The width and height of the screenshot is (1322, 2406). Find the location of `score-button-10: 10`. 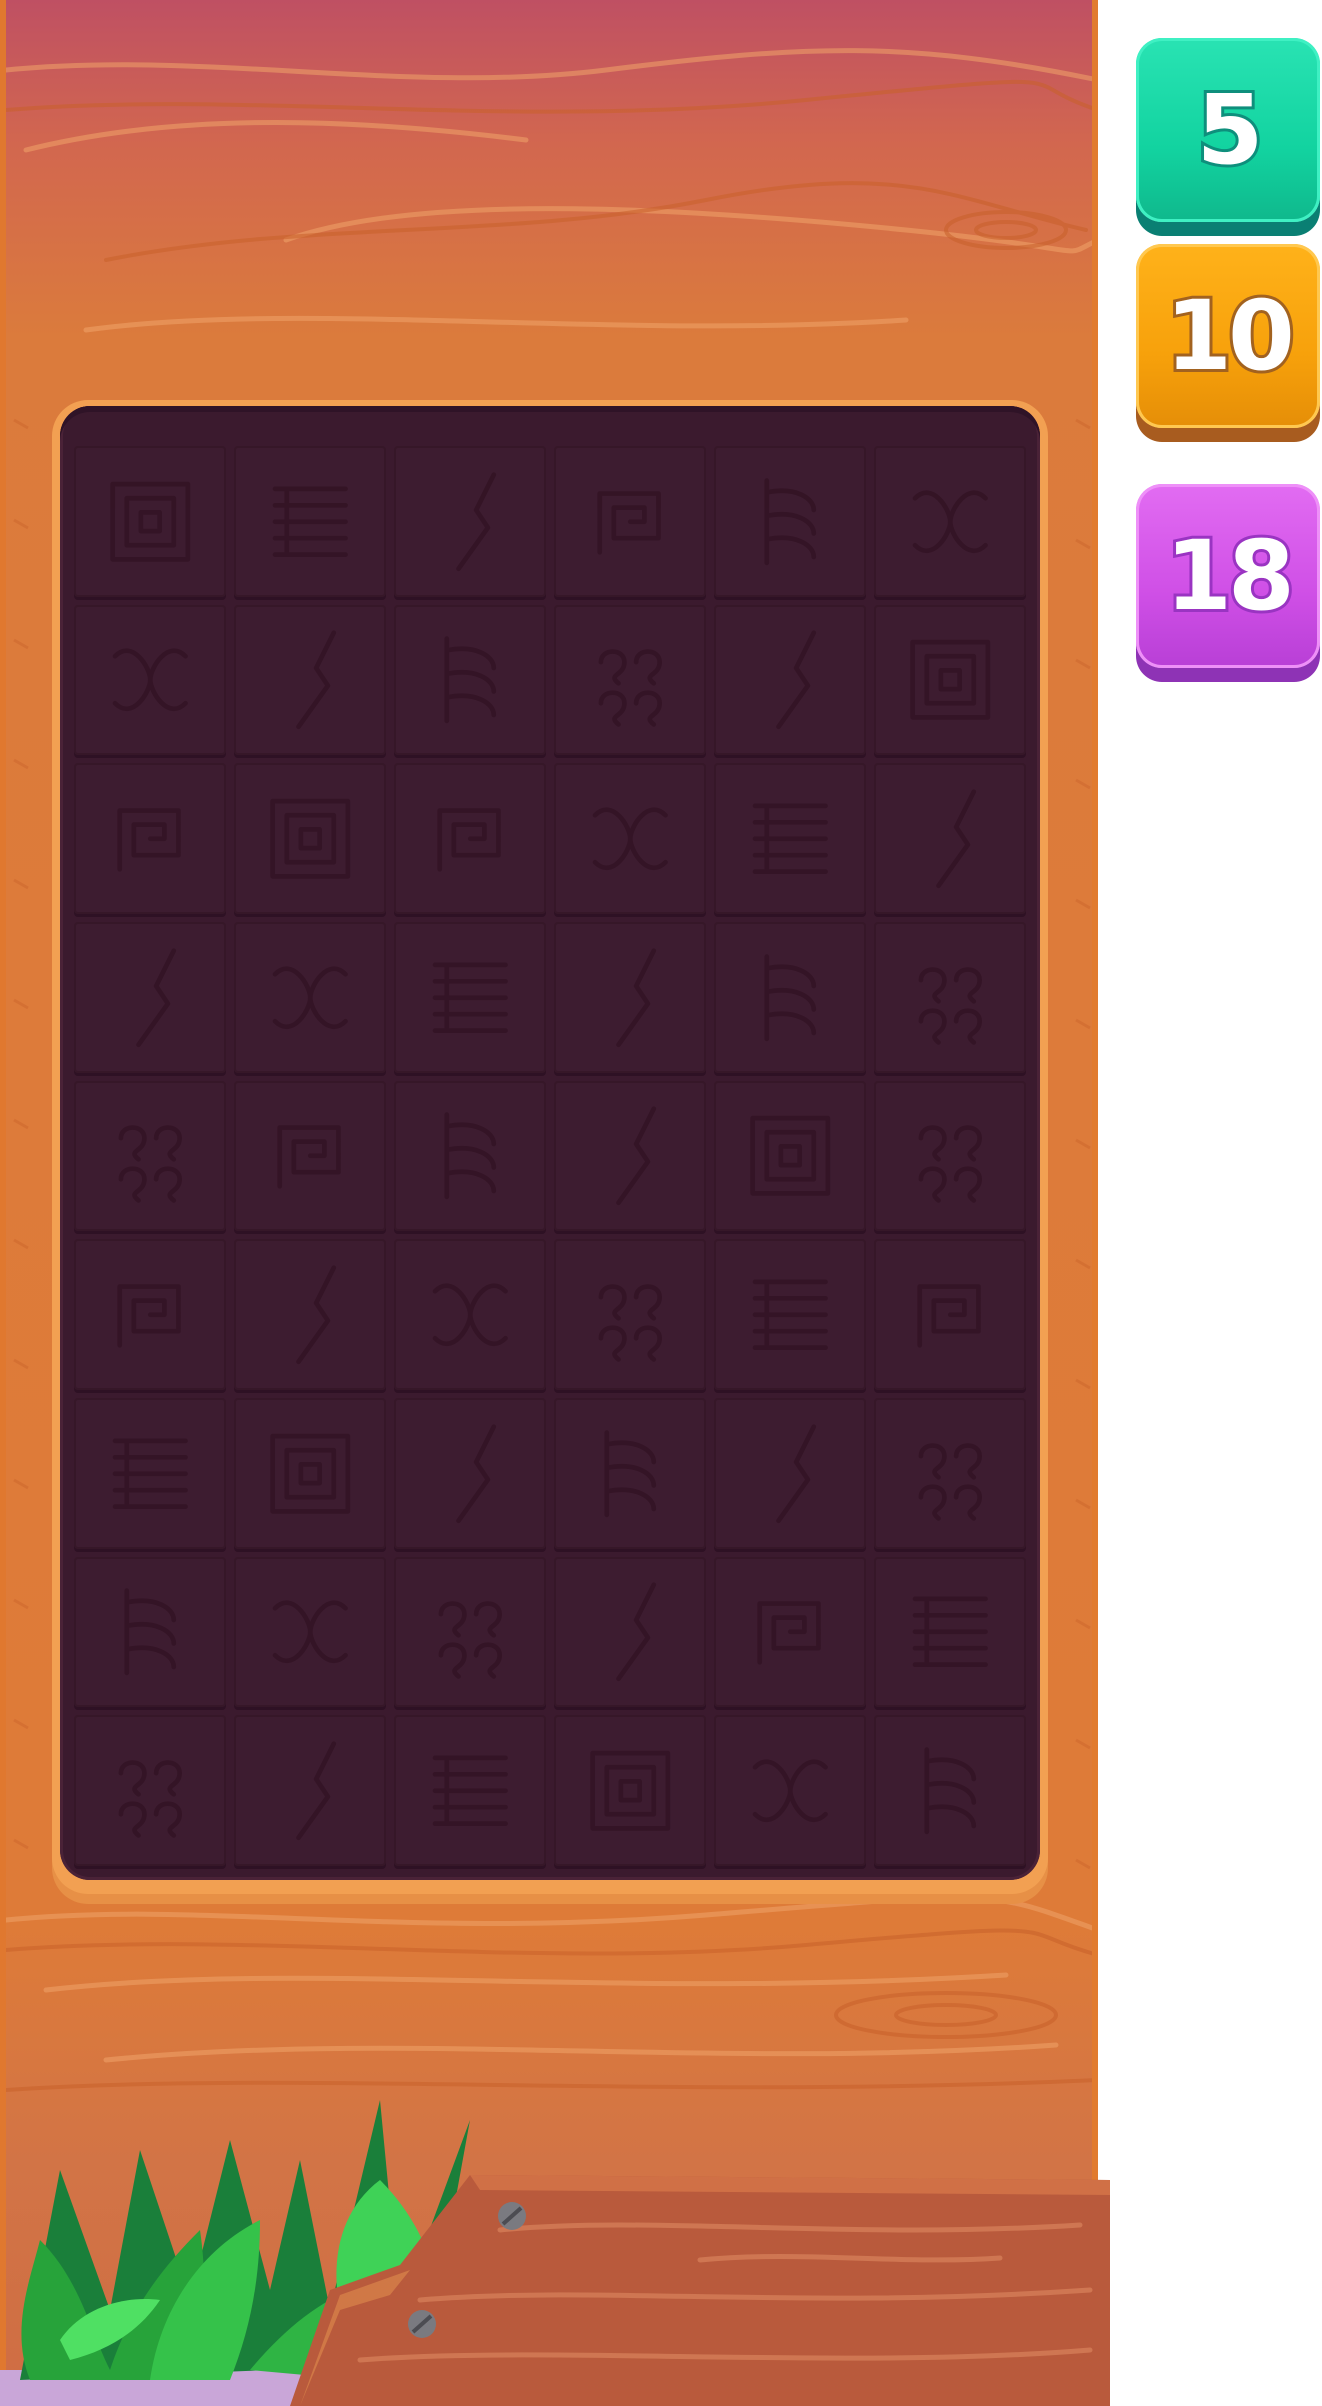

score-button-10: 10 is located at coordinates (1228, 336).